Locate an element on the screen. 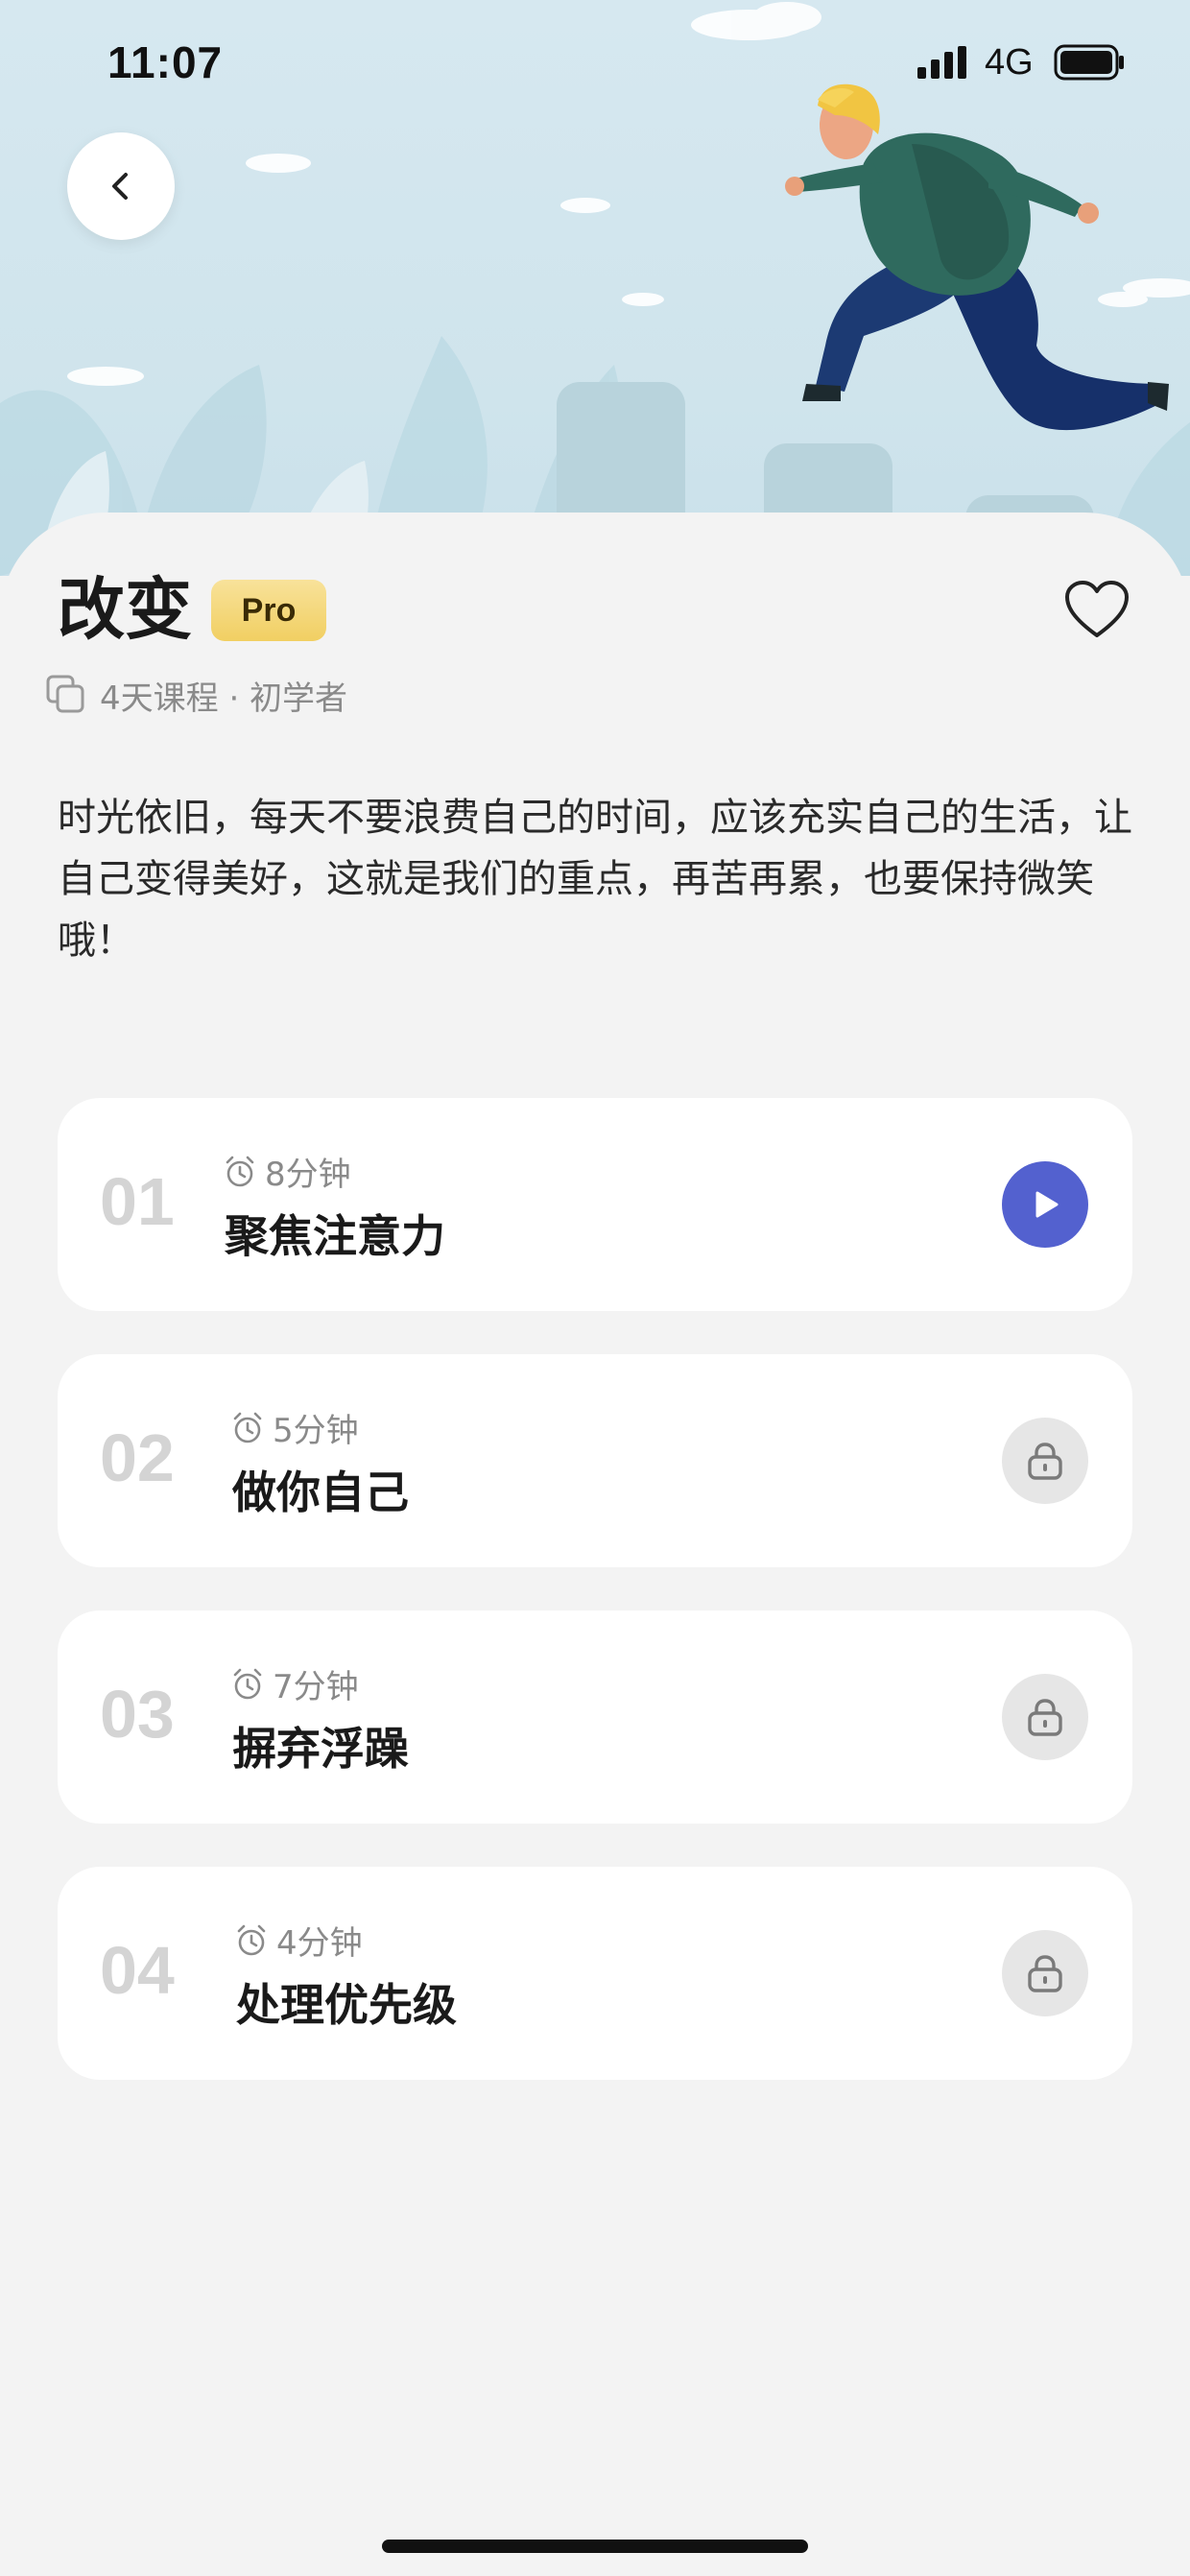 This screenshot has height=2576, width=1190. lesson-item-4: 04 4分钟 处理优先级 is located at coordinates (595, 1973).